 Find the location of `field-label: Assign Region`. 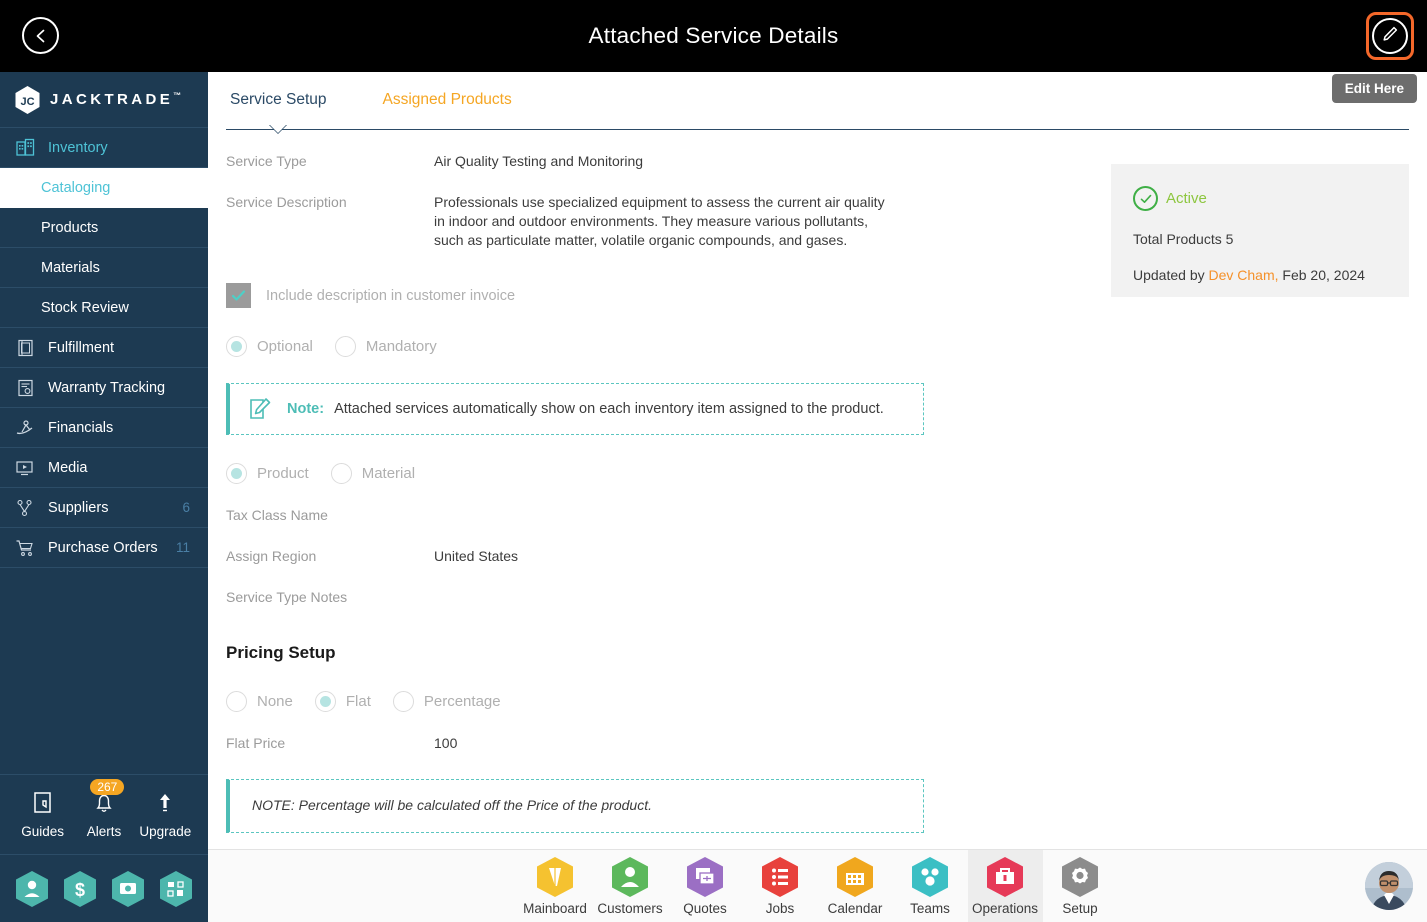

field-label: Assign Region is located at coordinates (271, 556).